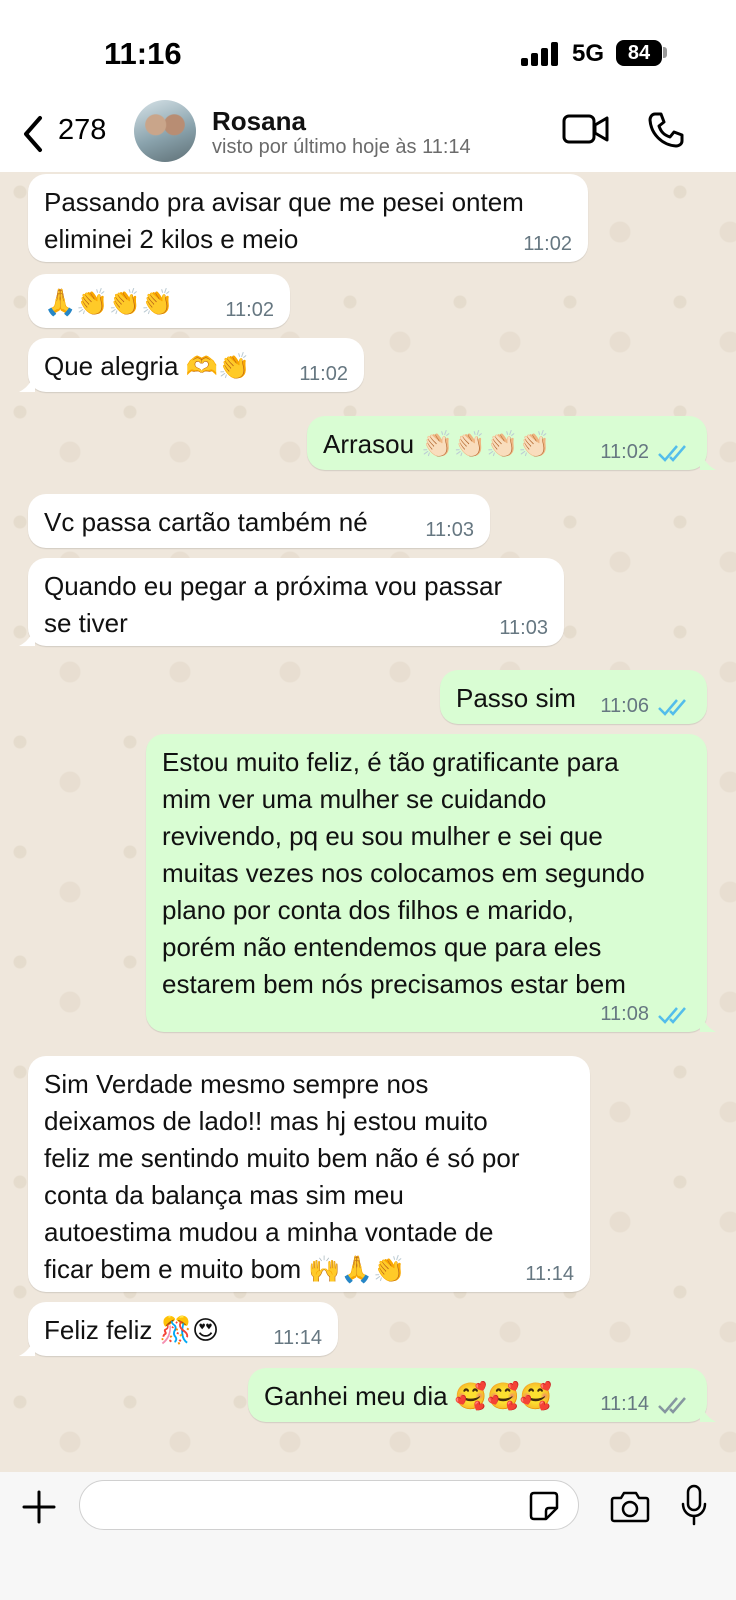 This screenshot has width=736, height=1600. What do you see at coordinates (206, 522) in the screenshot?
I see `message-text: Vc passa cartão também né` at bounding box center [206, 522].